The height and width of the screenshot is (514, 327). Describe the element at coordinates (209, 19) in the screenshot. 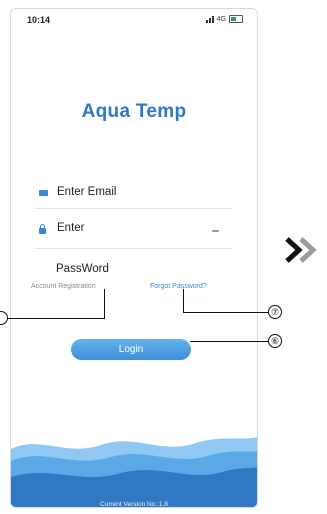

I see `signal-icon` at that location.